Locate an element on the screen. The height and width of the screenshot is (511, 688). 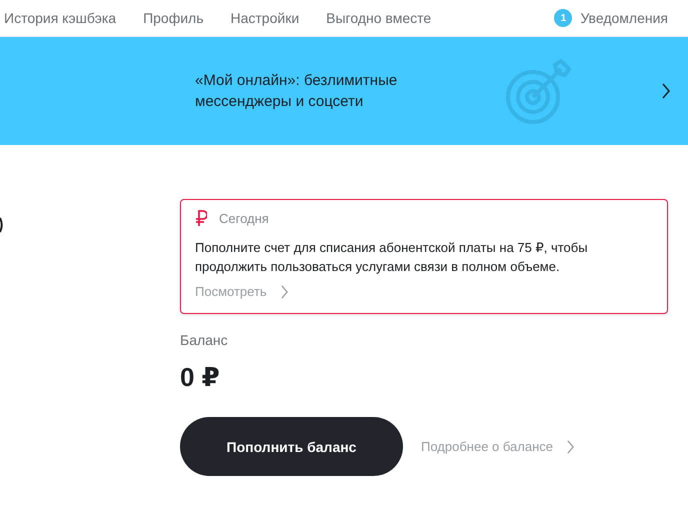
view-link: Посмотреть is located at coordinates (424, 291).